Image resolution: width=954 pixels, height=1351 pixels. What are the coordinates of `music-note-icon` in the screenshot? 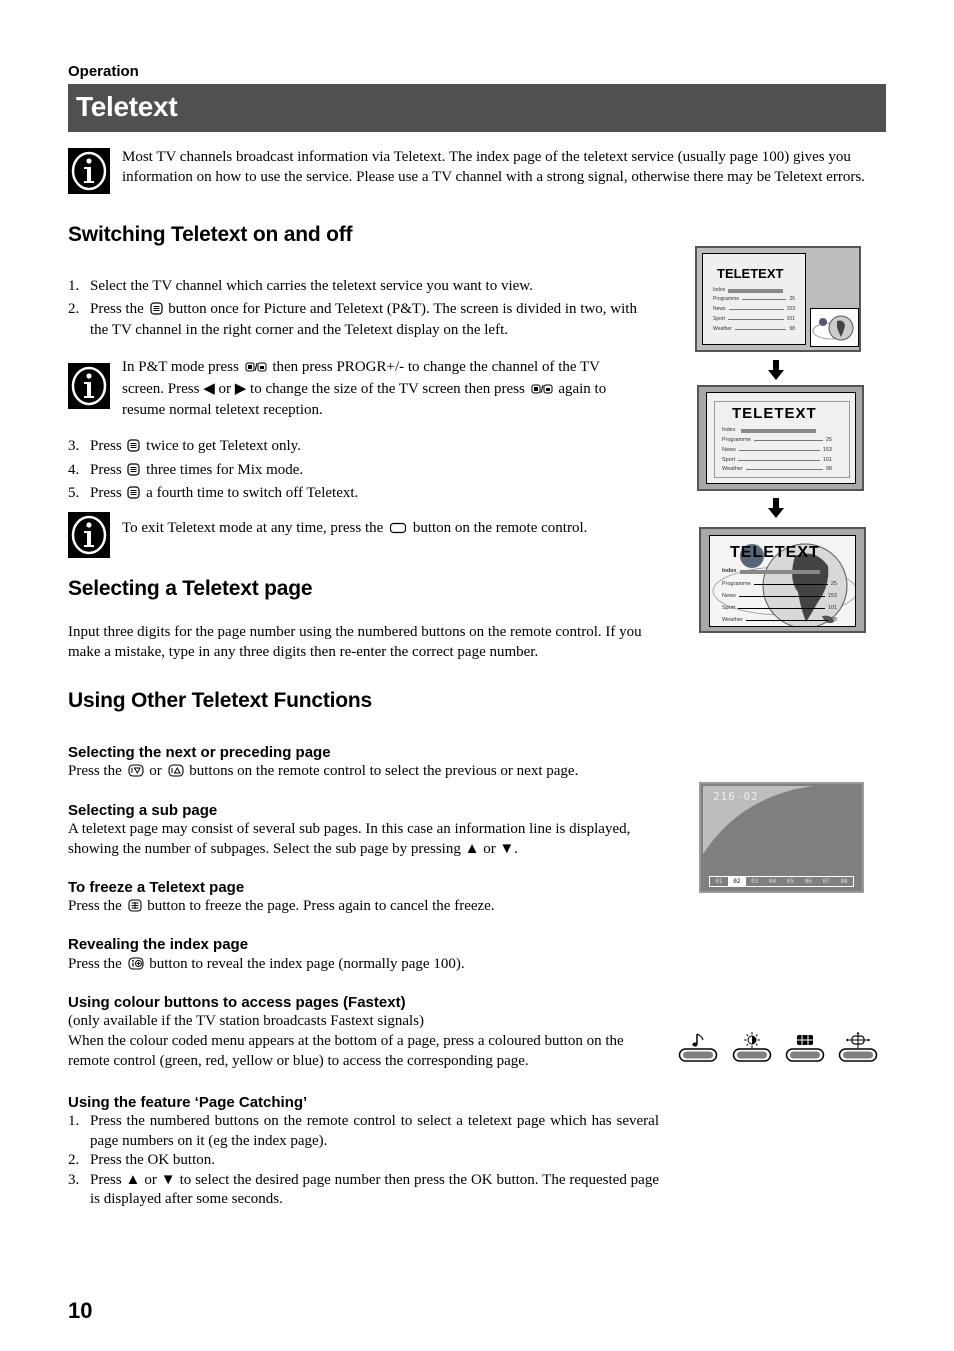 It's located at (698, 1040).